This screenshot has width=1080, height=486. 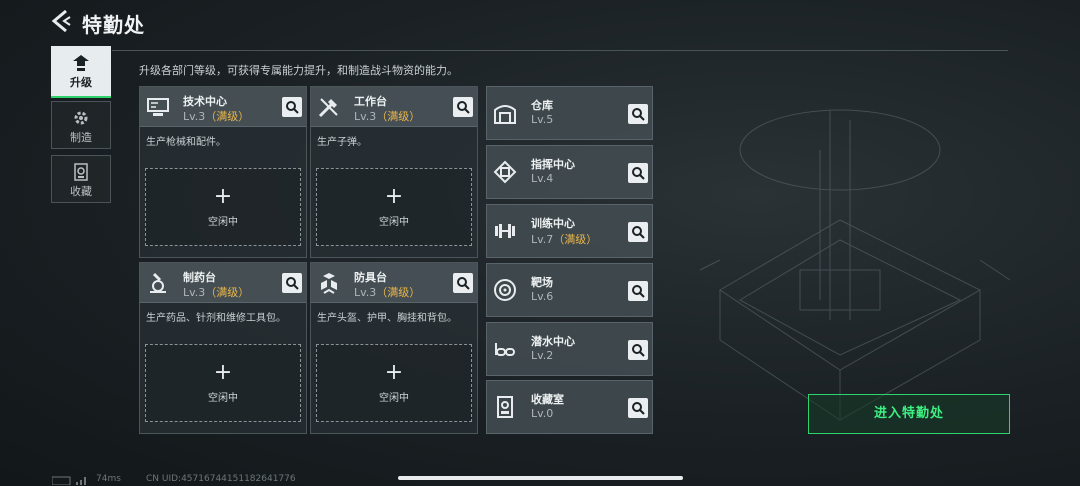 What do you see at coordinates (569, 407) in the screenshot?
I see `room-card-collection-room: 收藏室 Lv.0` at bounding box center [569, 407].